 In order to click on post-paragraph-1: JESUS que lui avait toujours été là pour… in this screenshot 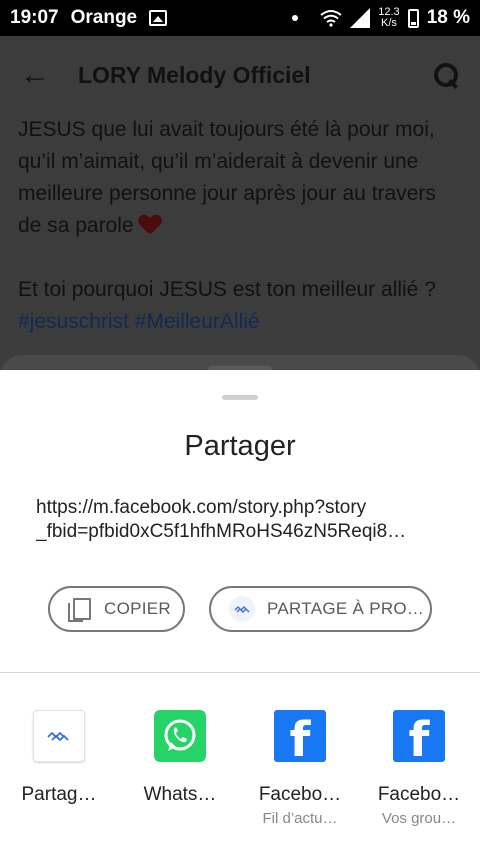, I will do `click(227, 177)`.